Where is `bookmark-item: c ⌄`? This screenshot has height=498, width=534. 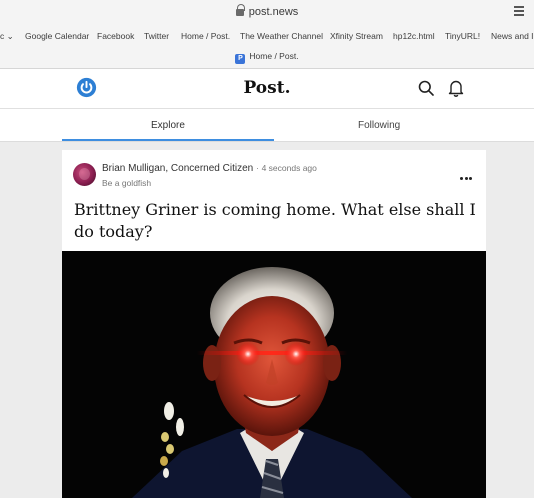 bookmark-item: c ⌄ is located at coordinates (7, 36).